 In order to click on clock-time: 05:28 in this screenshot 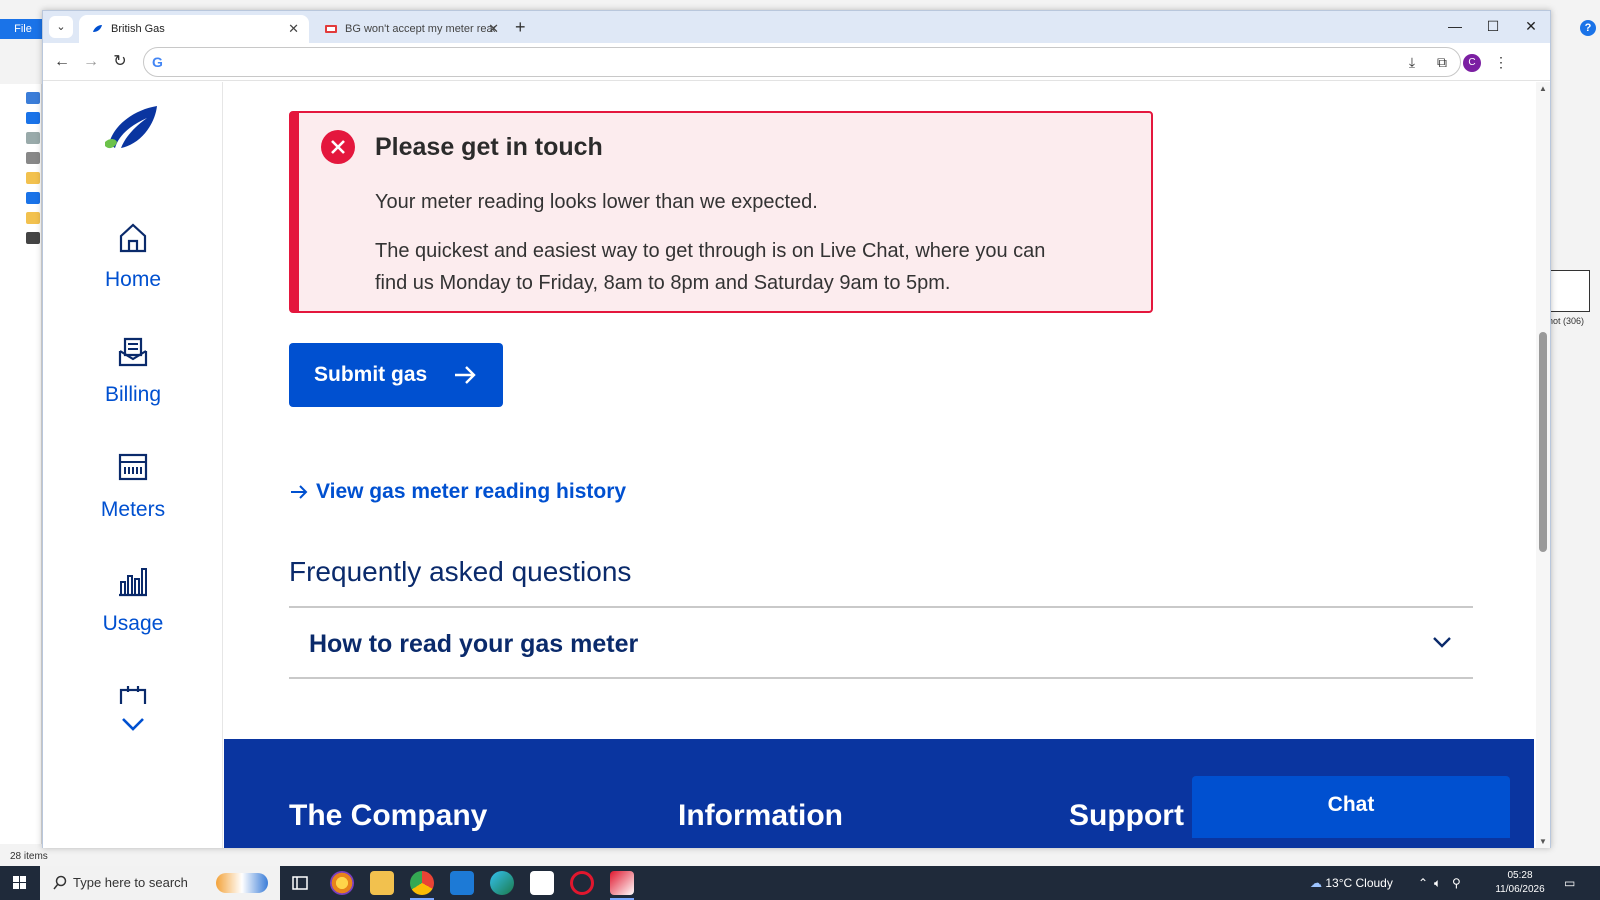, I will do `click(1520, 875)`.